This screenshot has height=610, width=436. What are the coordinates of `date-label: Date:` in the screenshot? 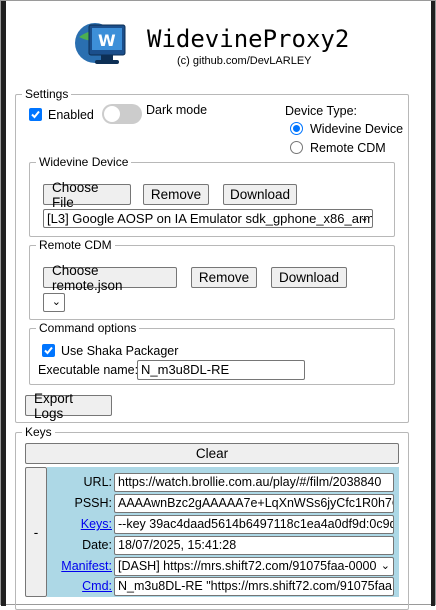 It's located at (97, 545).